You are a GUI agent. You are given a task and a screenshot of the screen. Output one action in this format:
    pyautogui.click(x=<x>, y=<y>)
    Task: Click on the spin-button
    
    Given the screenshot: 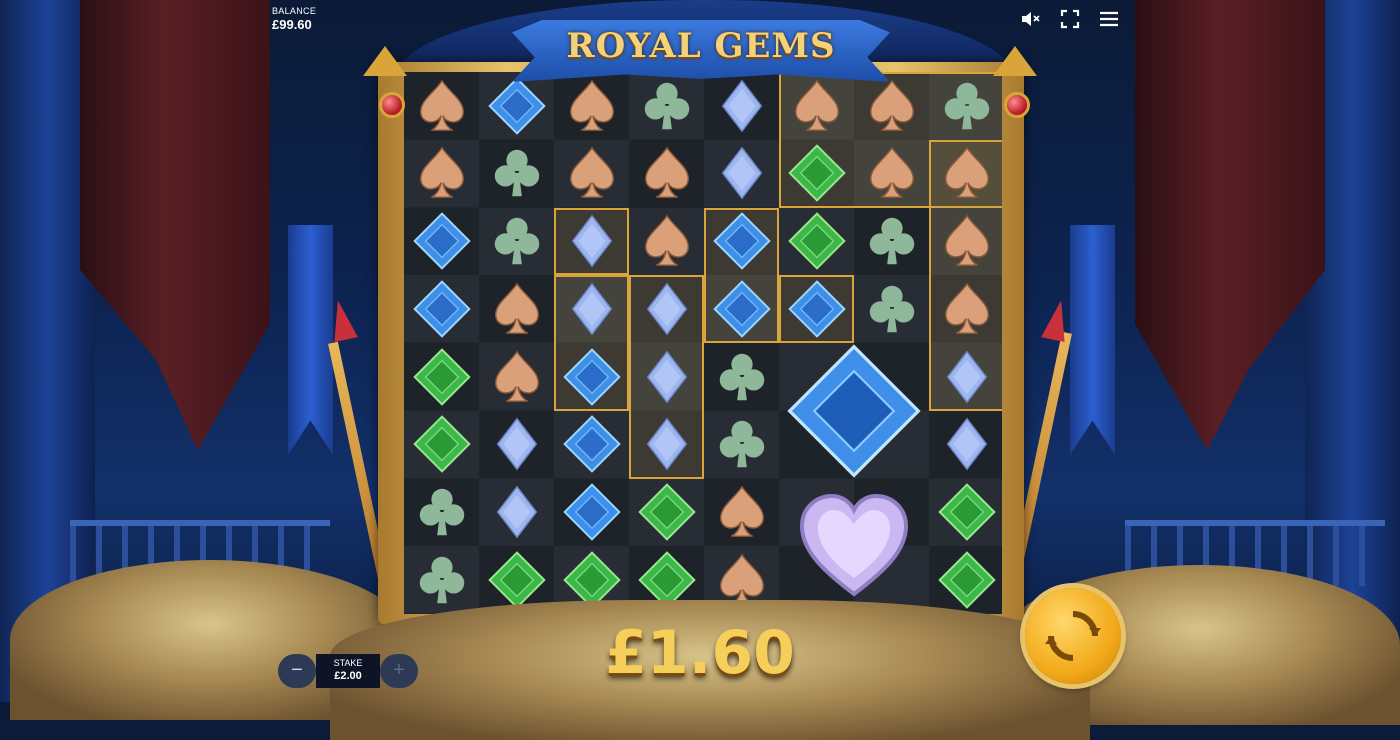 What is the action you would take?
    pyautogui.click(x=1073, y=636)
    